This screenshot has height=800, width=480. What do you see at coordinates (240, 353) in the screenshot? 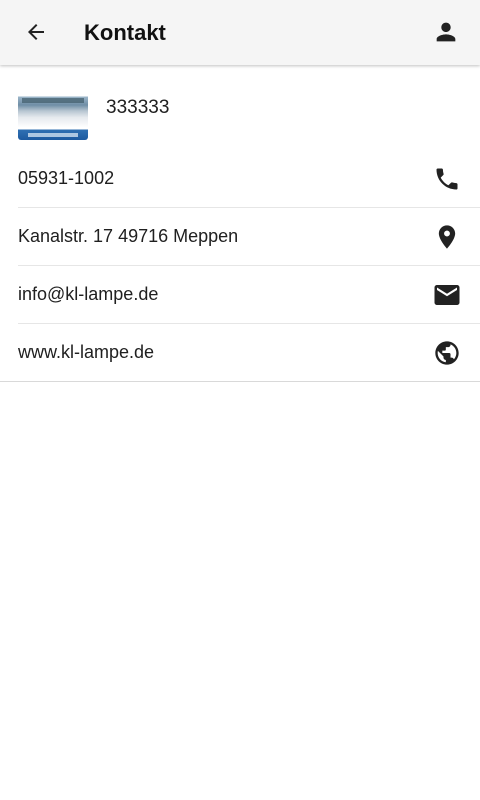
I see `website-row: www.kl-lampe.de` at bounding box center [240, 353].